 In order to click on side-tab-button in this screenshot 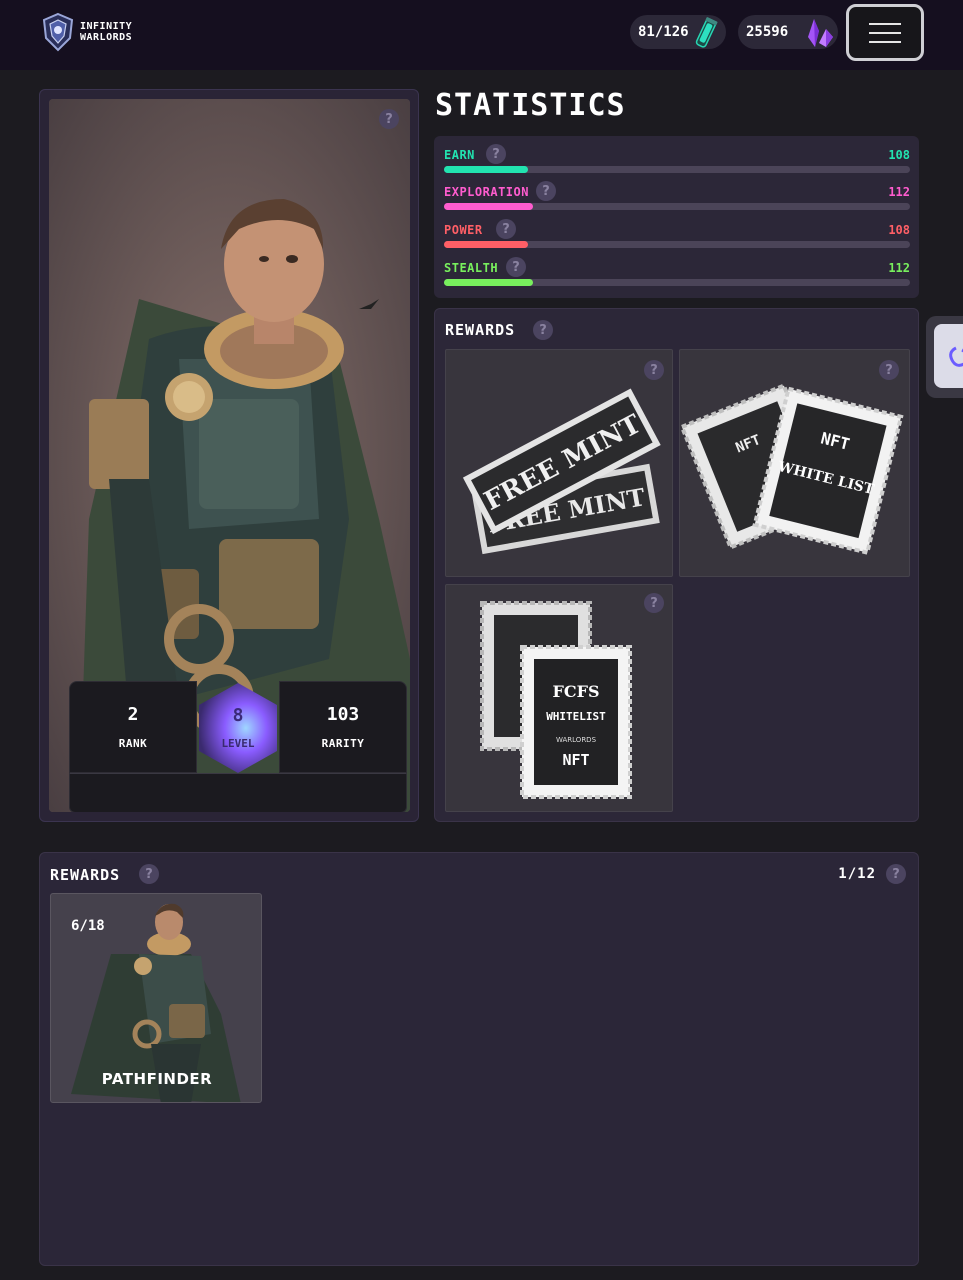, I will do `click(948, 356)`.